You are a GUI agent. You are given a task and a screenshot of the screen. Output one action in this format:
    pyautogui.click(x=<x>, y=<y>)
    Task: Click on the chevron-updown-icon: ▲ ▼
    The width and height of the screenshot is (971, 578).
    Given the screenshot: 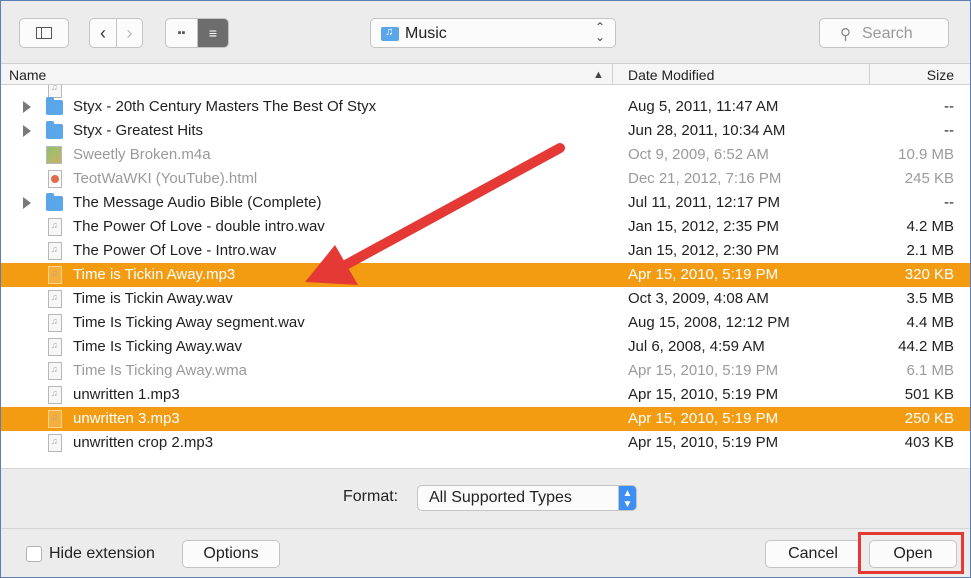 What is the action you would take?
    pyautogui.click(x=627, y=498)
    